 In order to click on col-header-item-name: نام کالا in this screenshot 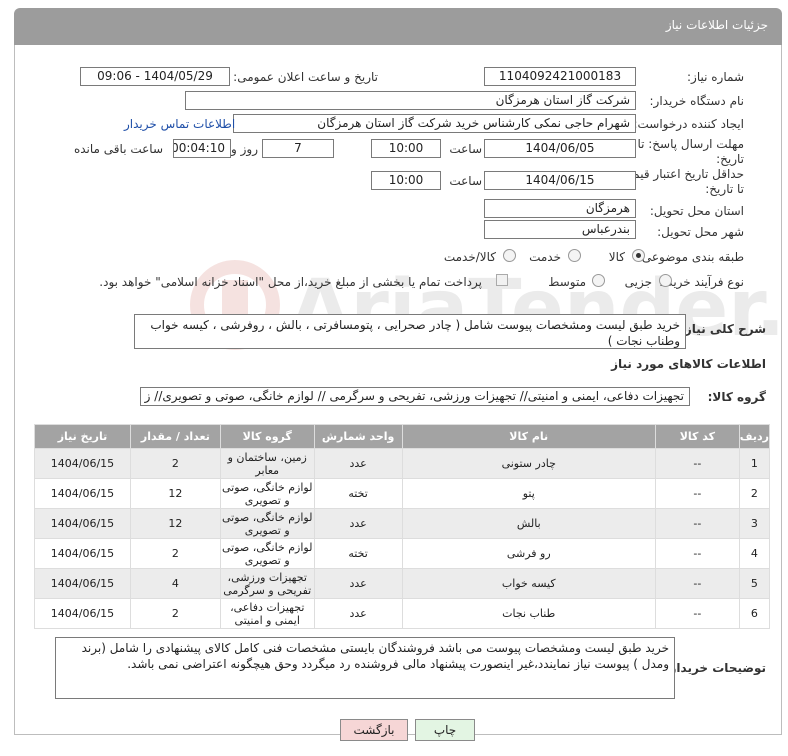, I will do `click(528, 436)`.